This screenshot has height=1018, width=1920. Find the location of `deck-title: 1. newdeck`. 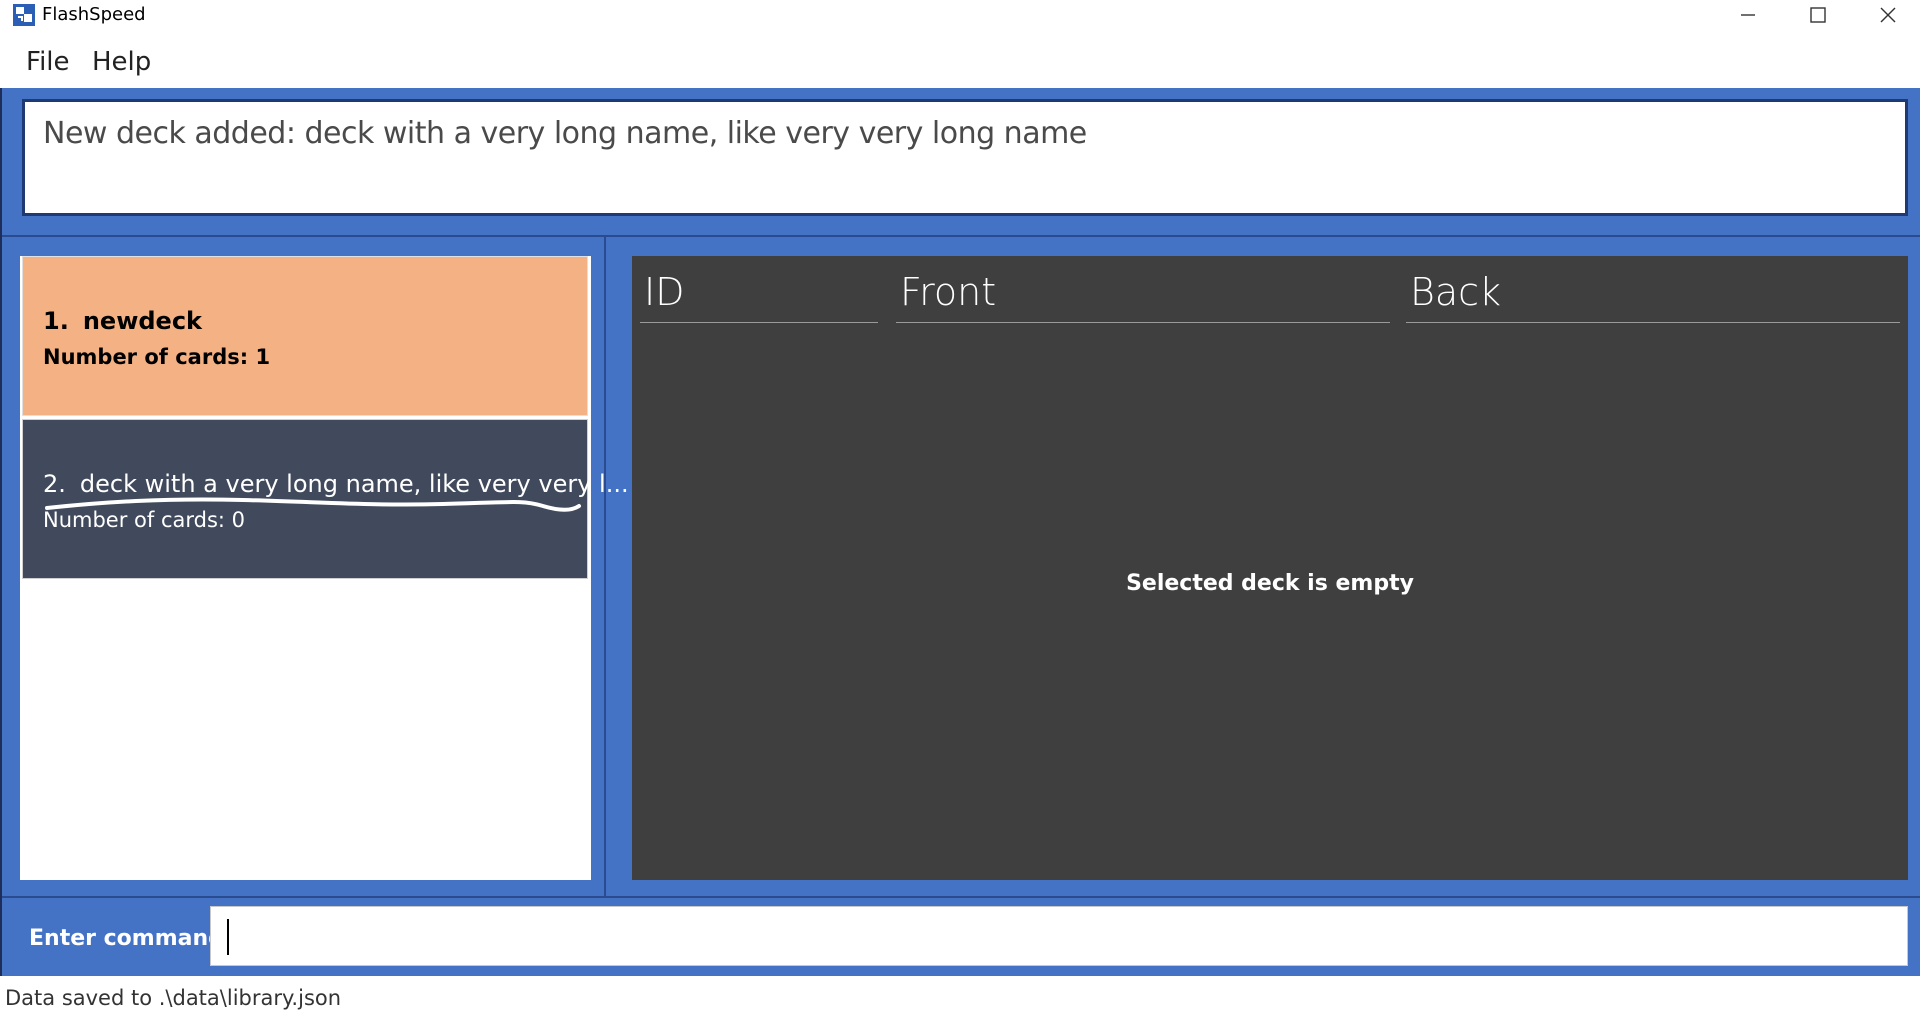

deck-title: 1. newdeck is located at coordinates (122, 321).